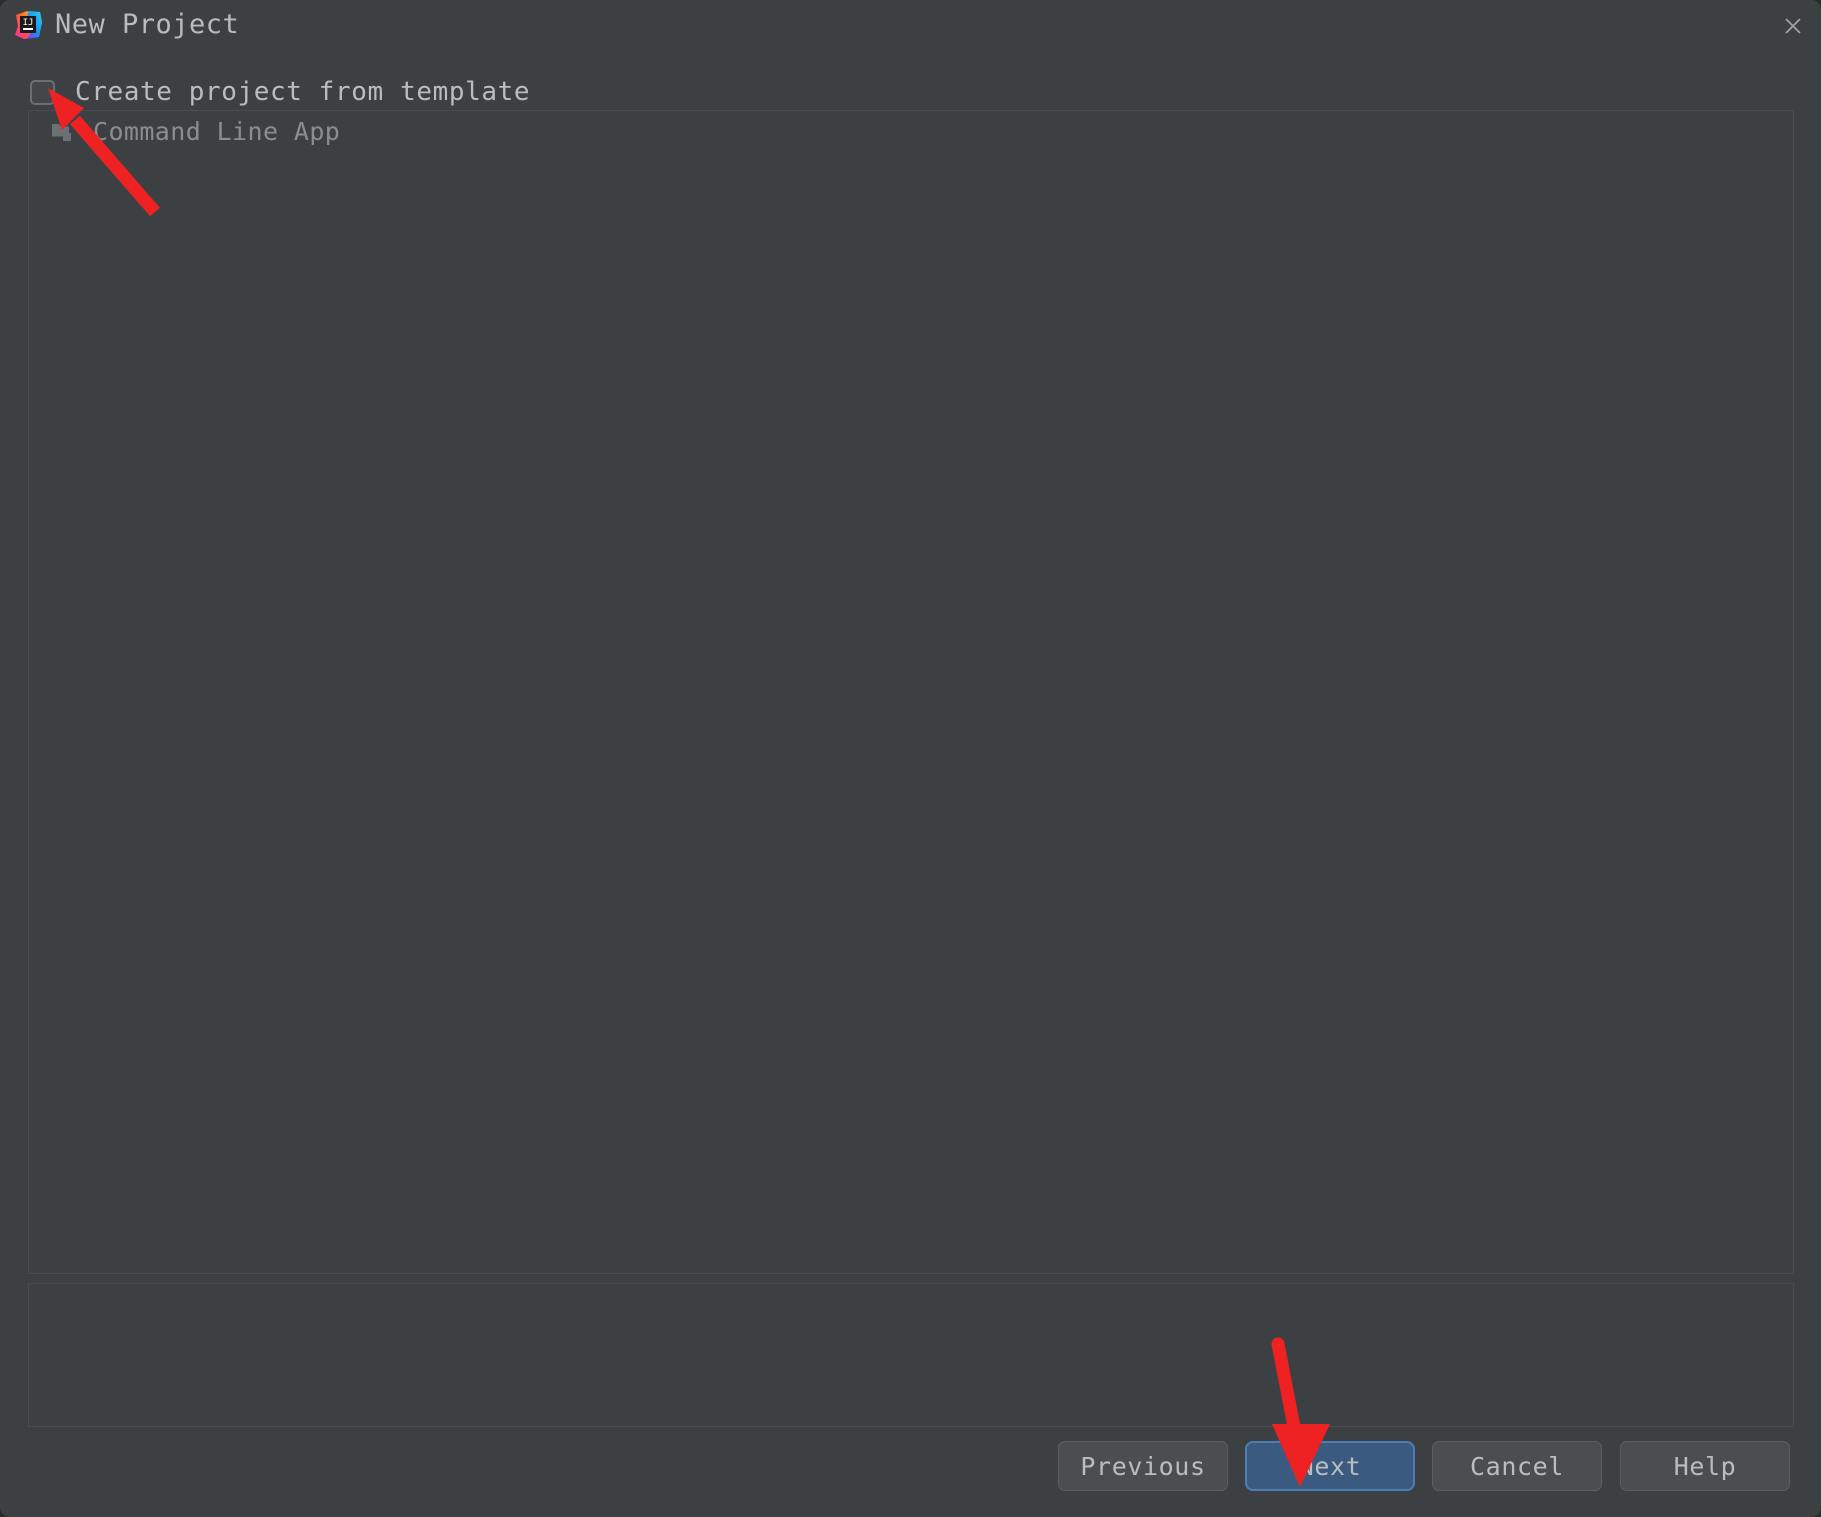 This screenshot has width=1821, height=1517. I want to click on list-item: Command Line App, so click(911, 132).